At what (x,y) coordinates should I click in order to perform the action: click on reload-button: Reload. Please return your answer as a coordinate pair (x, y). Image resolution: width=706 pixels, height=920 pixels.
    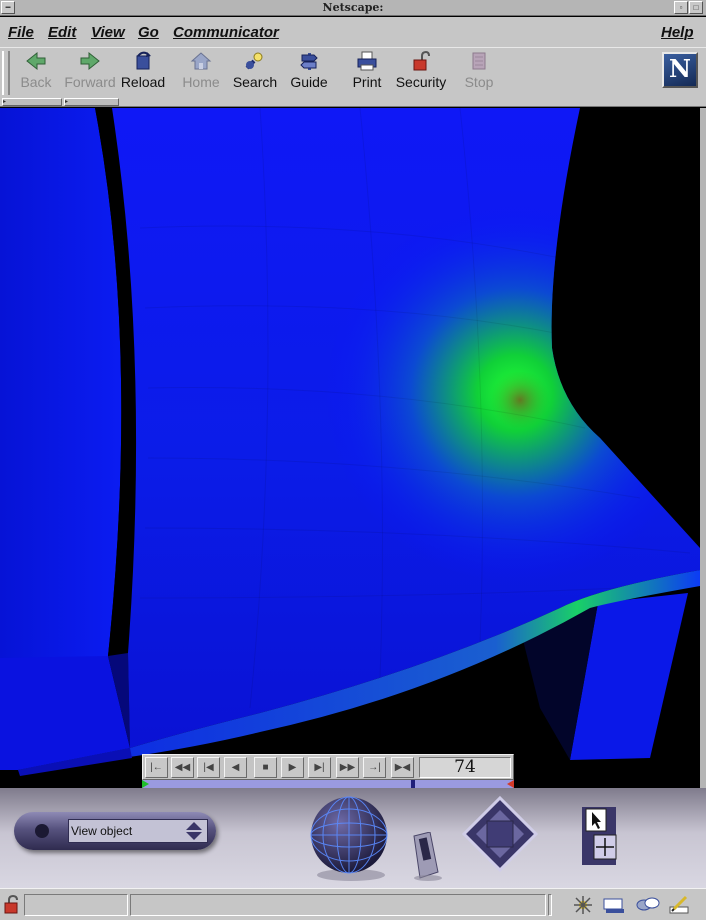
    Looking at the image, I should click on (143, 73).